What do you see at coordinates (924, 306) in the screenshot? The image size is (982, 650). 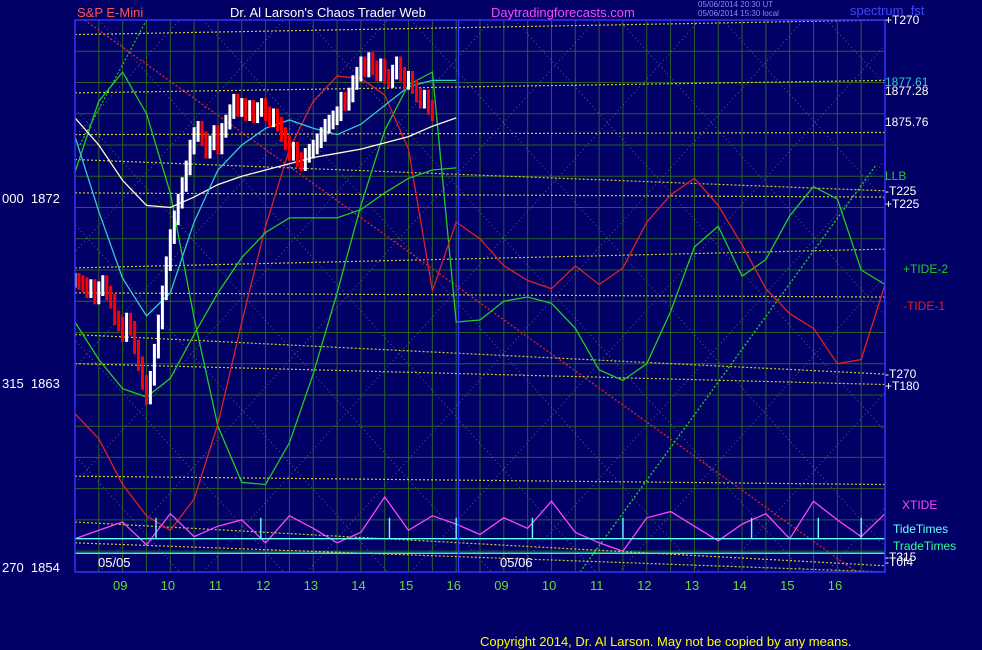 I see `right-label--tide-1: -TIDE-1` at bounding box center [924, 306].